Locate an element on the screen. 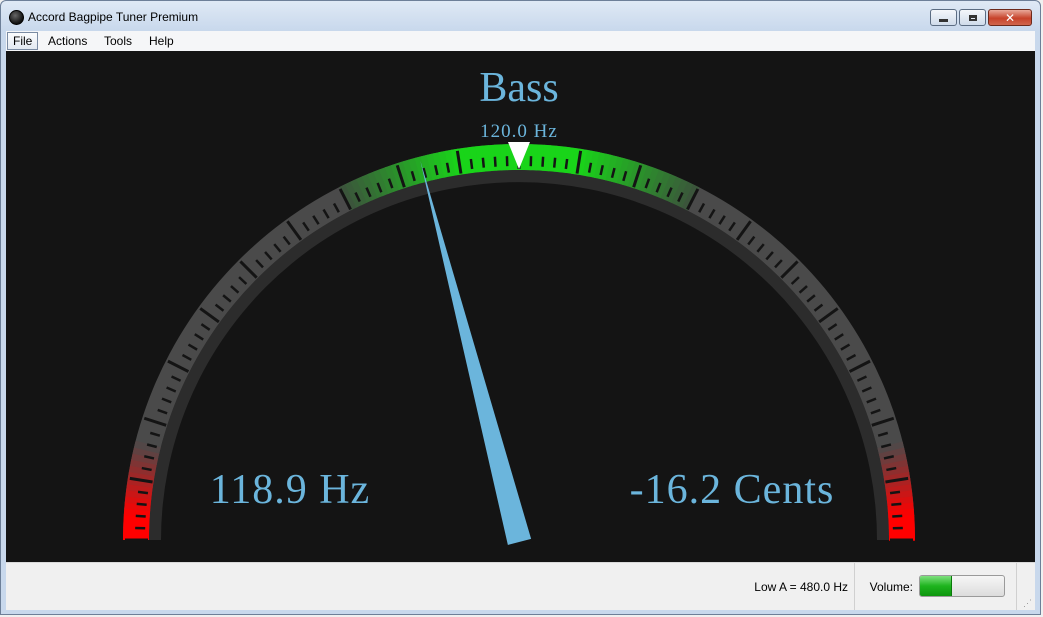 This screenshot has width=1043, height=617. volume-label: Volume: is located at coordinates (891, 587).